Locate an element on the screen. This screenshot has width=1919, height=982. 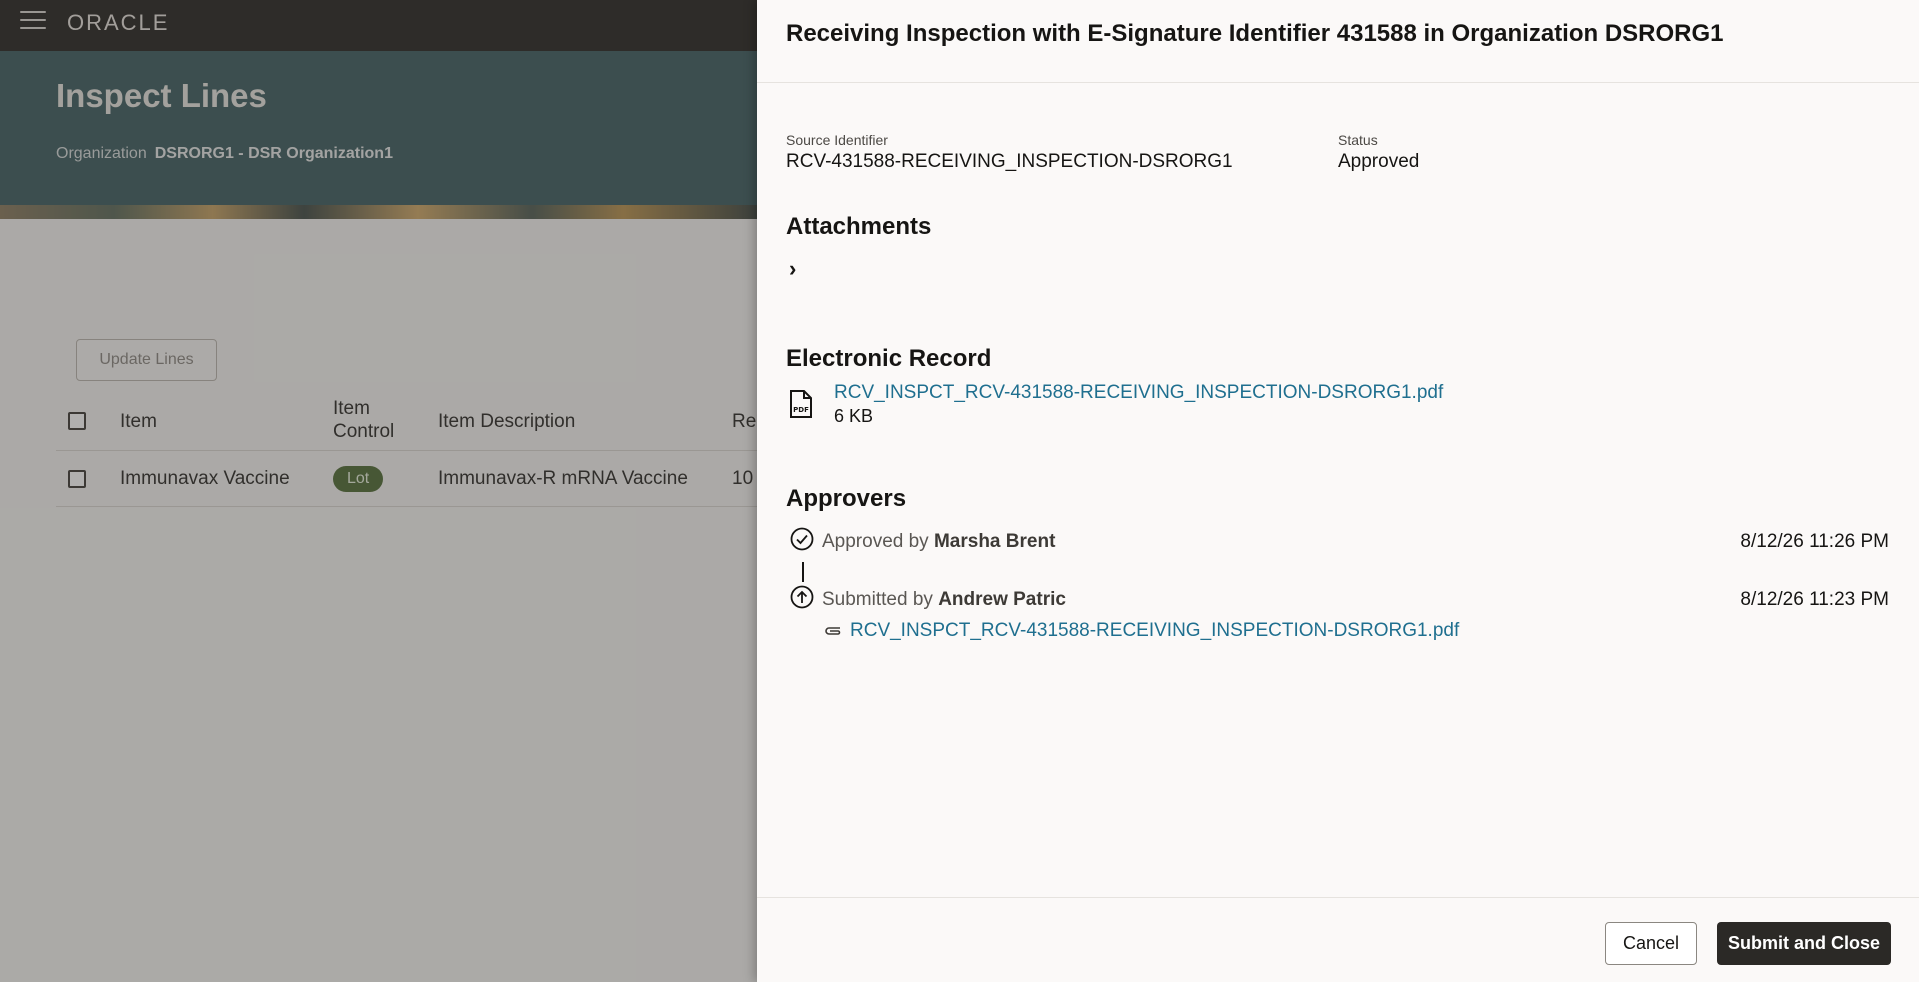
source-identifier-label: Source Identifier is located at coordinates (837, 140).